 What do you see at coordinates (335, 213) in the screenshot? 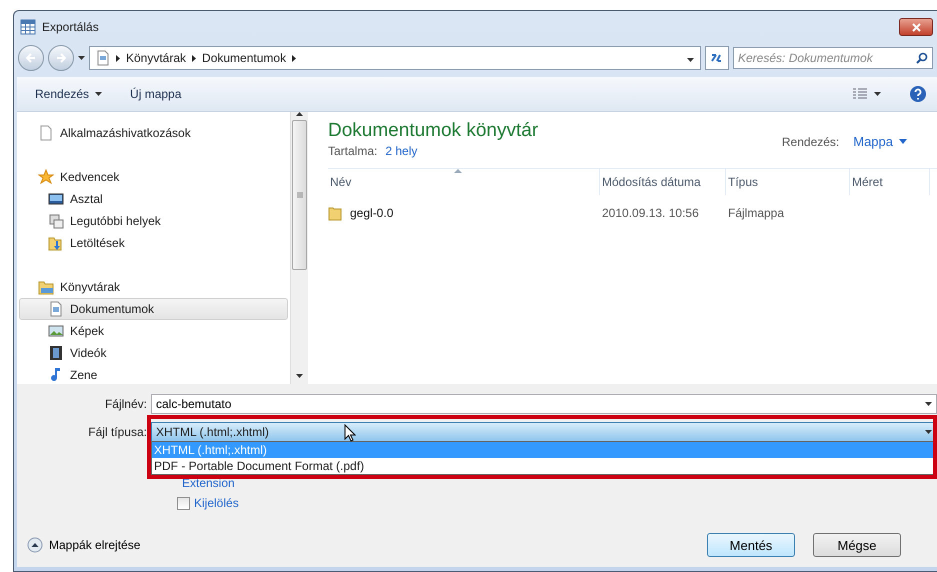
I see `folder-icon` at bounding box center [335, 213].